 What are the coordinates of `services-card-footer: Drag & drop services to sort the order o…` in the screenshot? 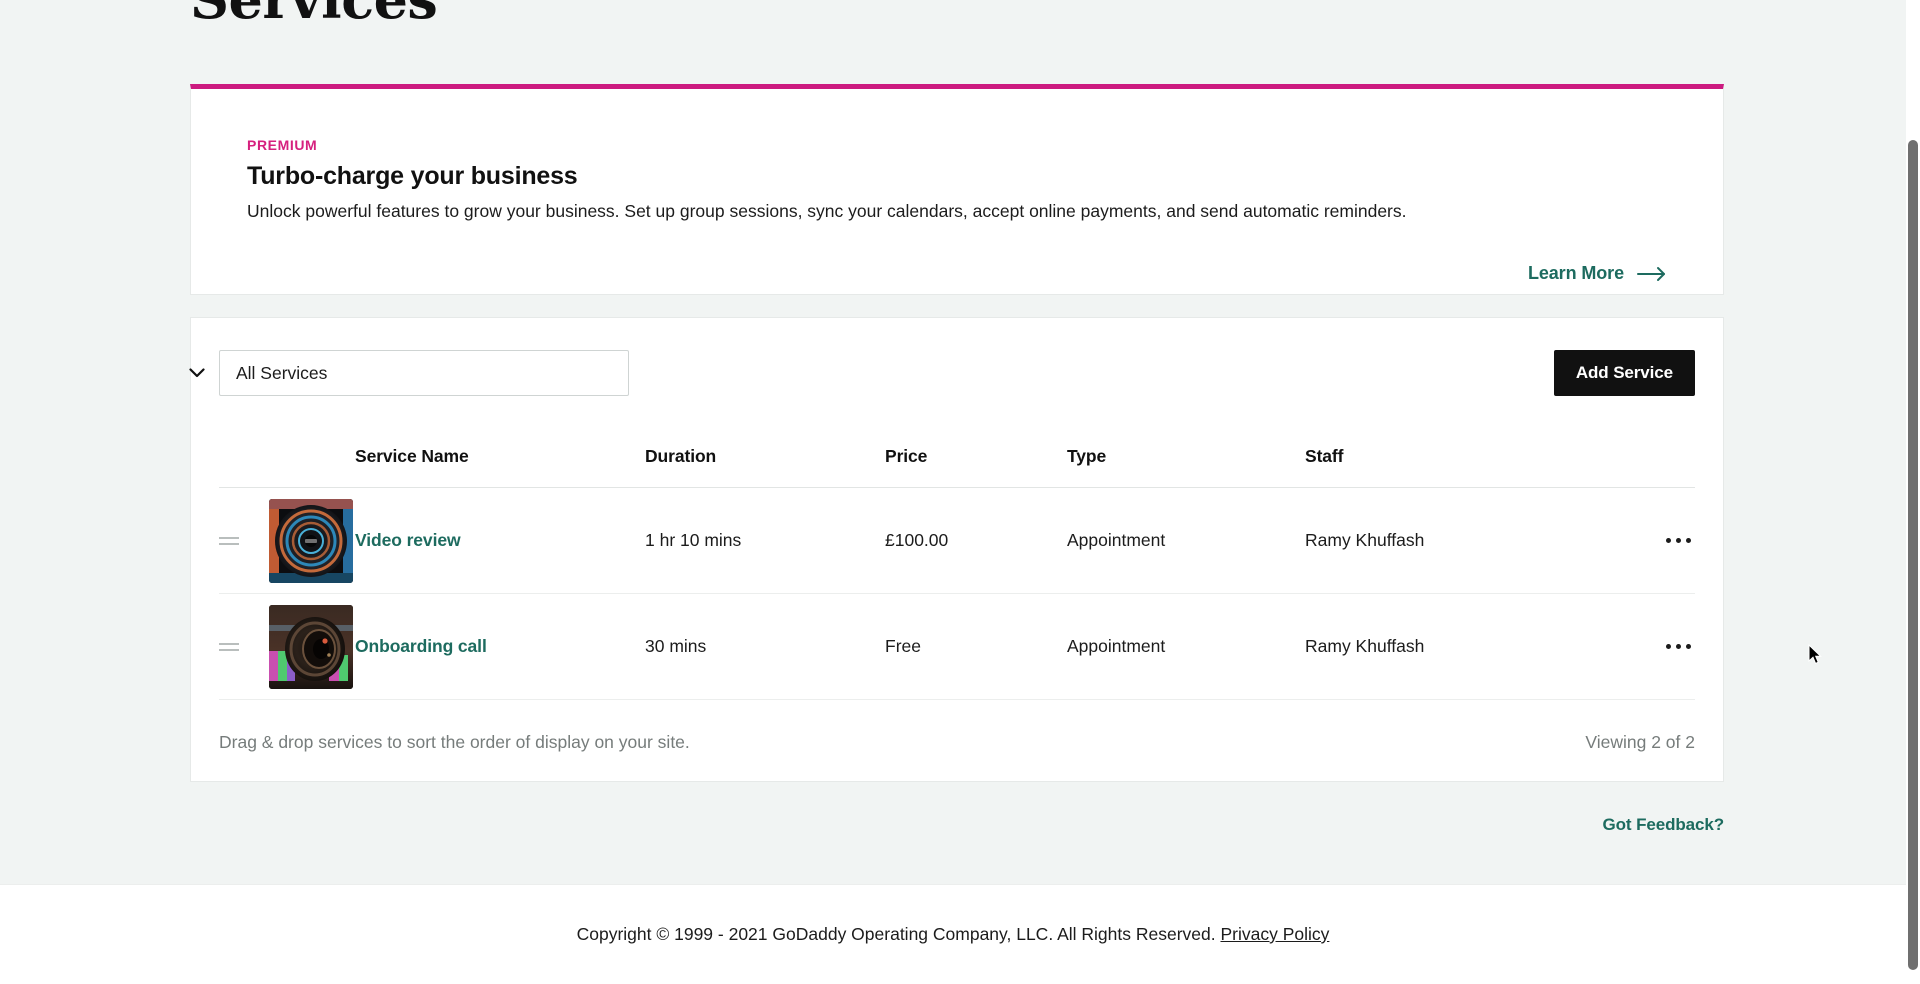 It's located at (957, 742).